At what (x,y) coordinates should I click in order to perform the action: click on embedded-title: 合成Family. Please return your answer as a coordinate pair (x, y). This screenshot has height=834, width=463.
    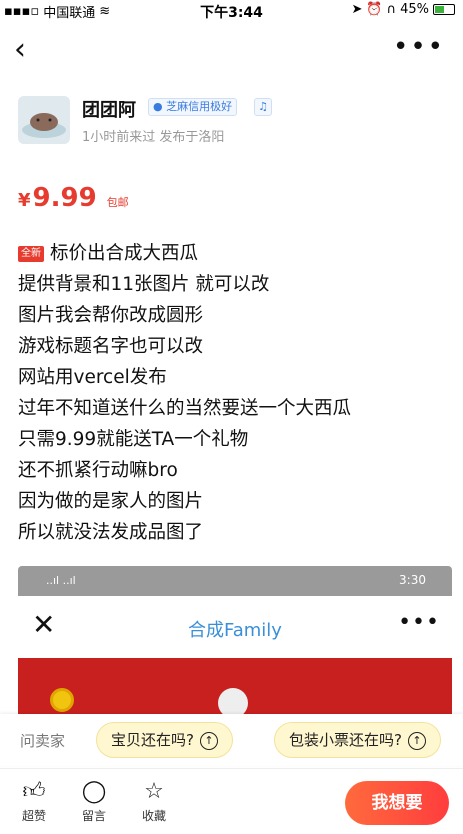
    Looking at the image, I should click on (235, 630).